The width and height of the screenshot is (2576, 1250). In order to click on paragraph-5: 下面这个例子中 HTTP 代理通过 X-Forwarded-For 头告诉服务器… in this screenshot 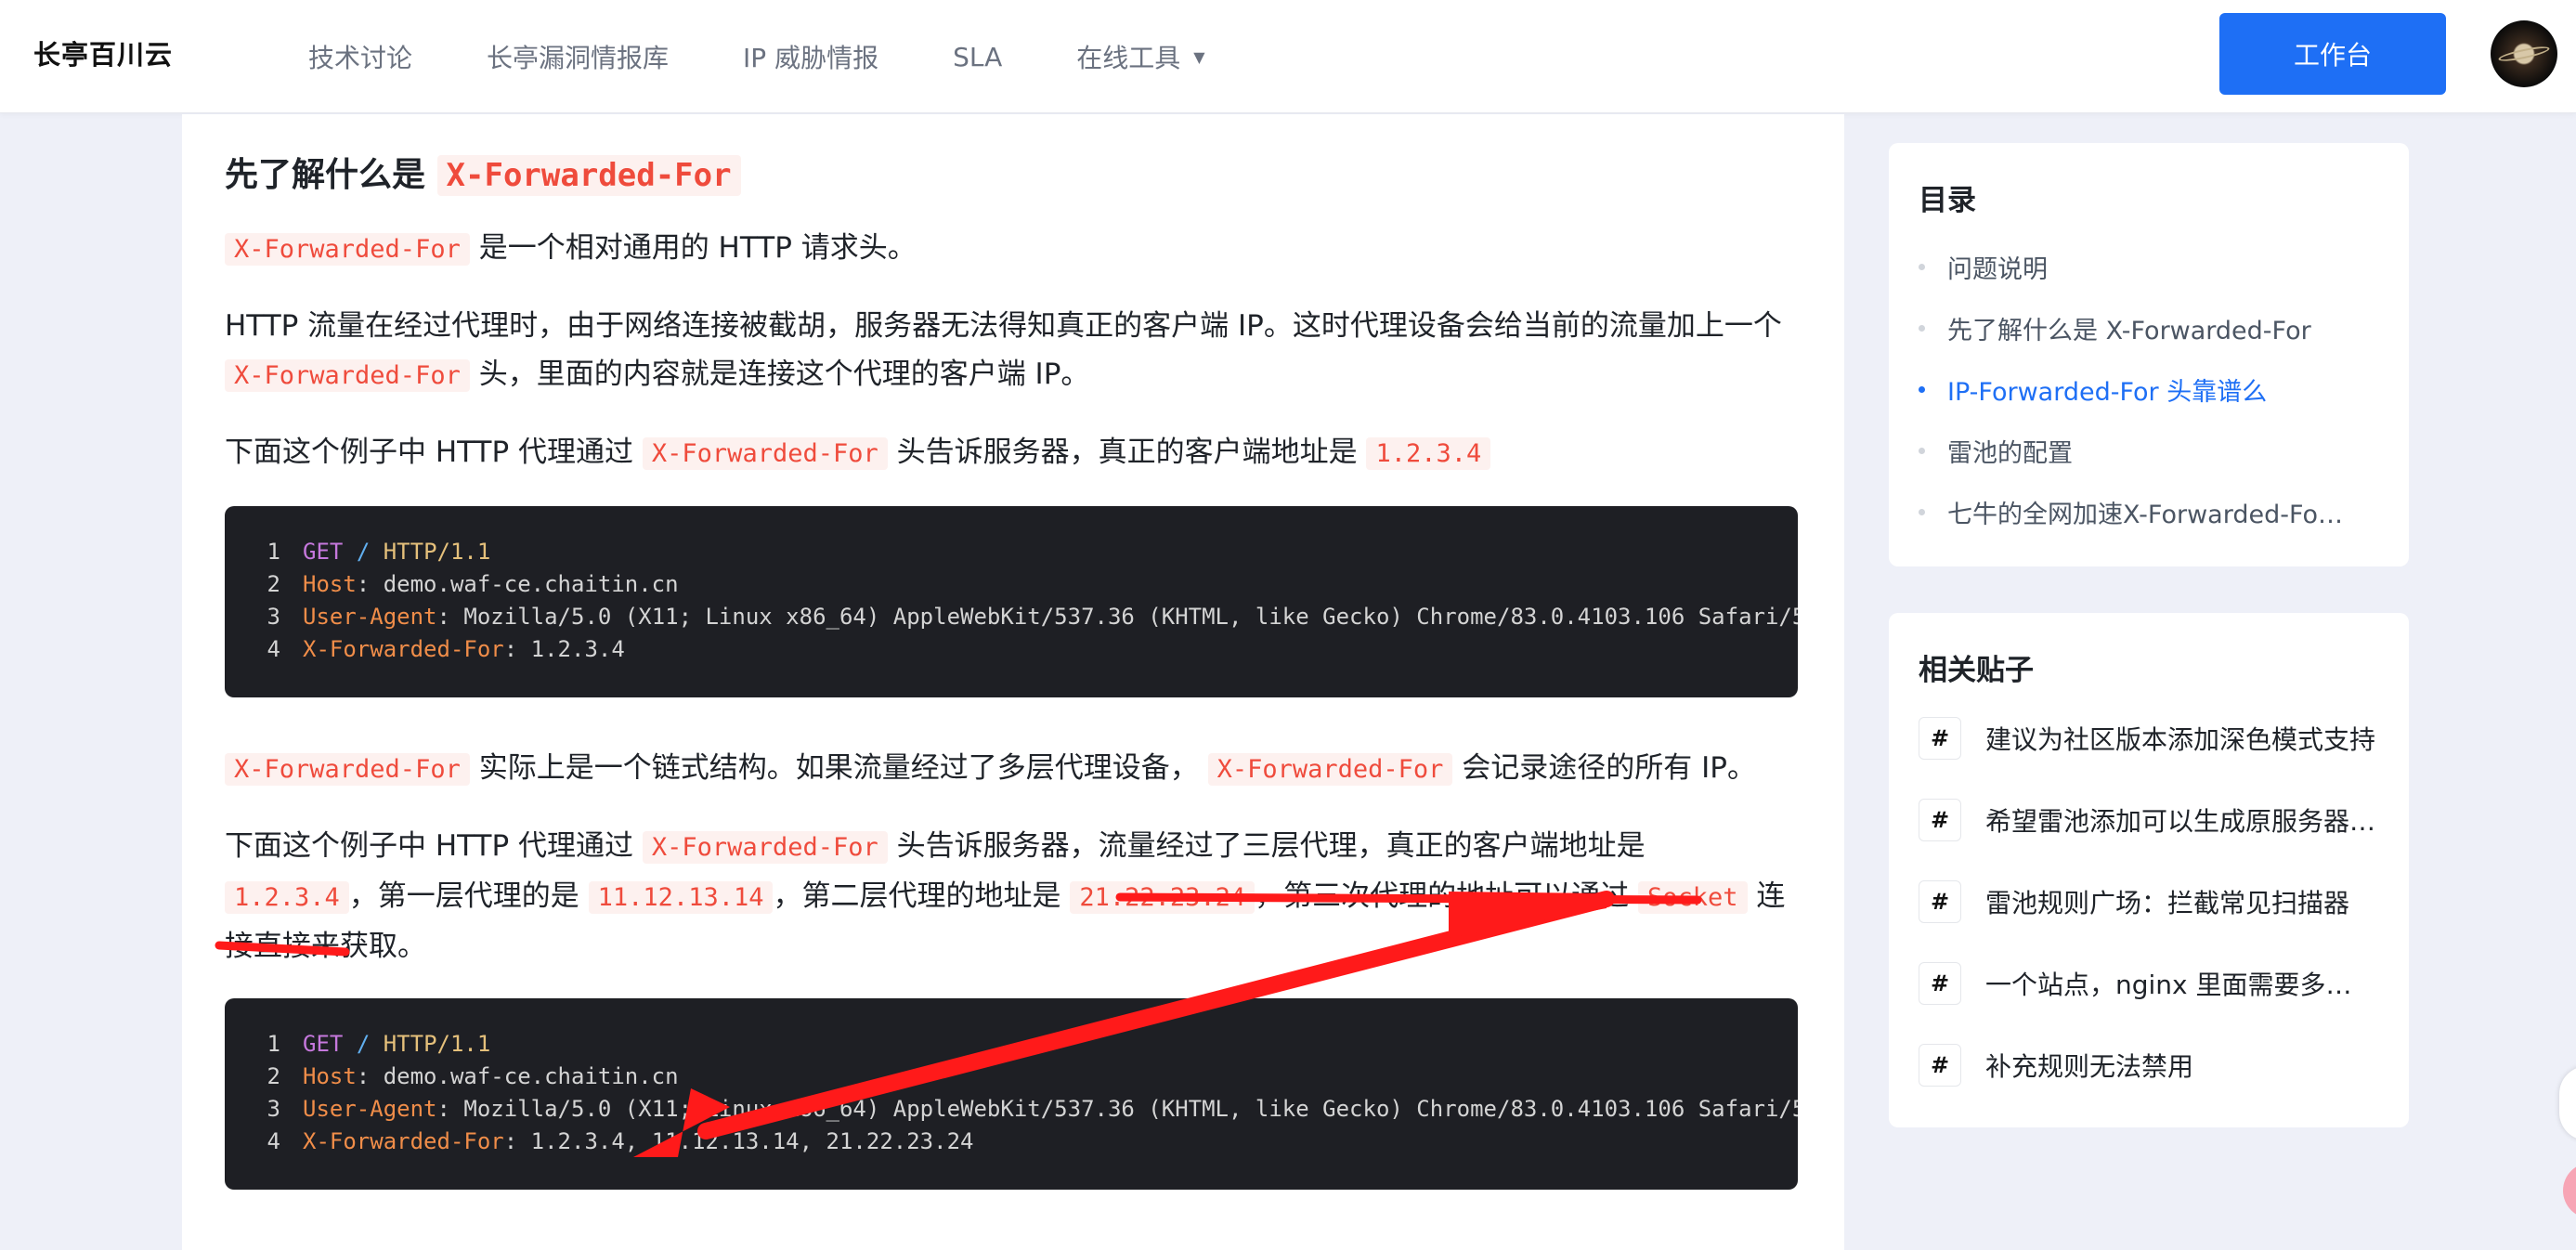, I will do `click(1005, 896)`.